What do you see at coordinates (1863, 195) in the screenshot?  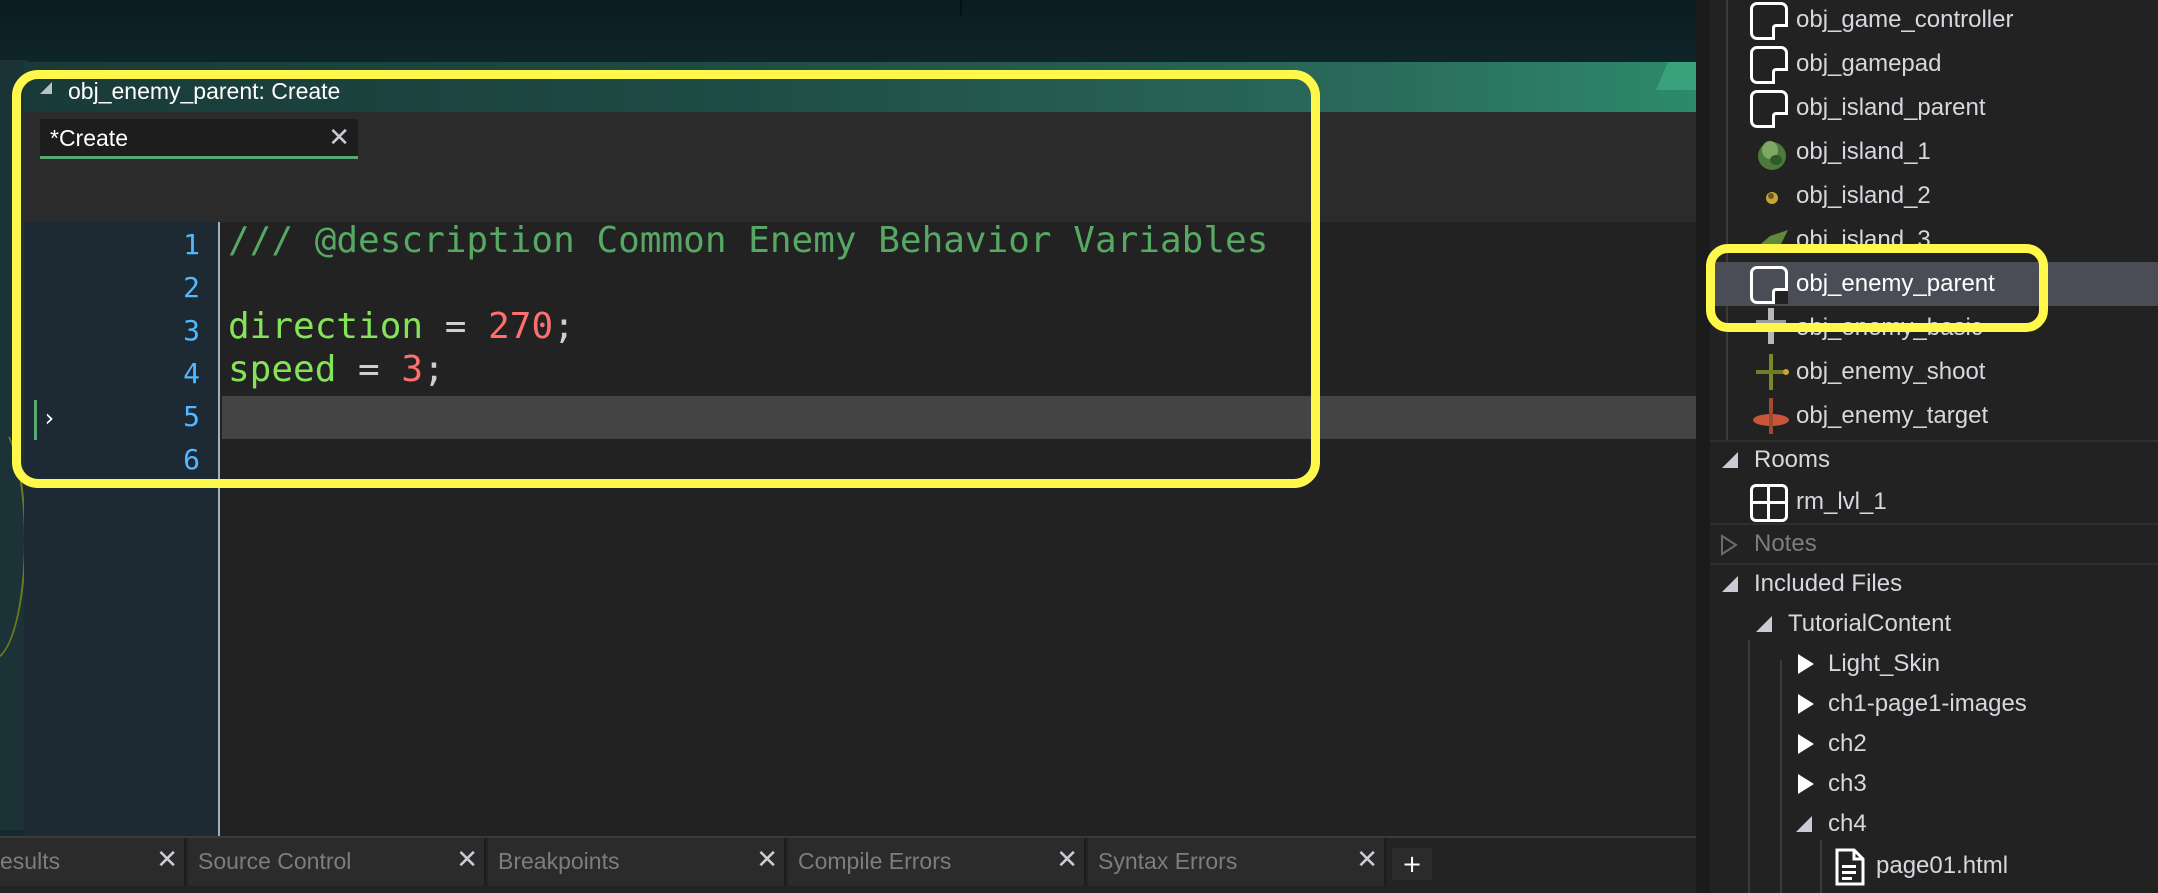 I see `tree-item-label: obj_island_2` at bounding box center [1863, 195].